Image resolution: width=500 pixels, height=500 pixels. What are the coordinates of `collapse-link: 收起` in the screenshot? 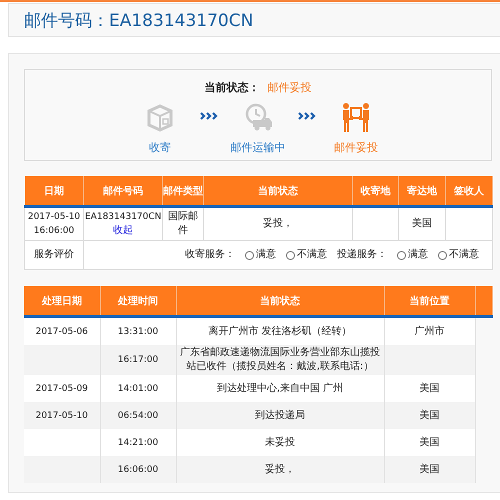 It's located at (123, 230).